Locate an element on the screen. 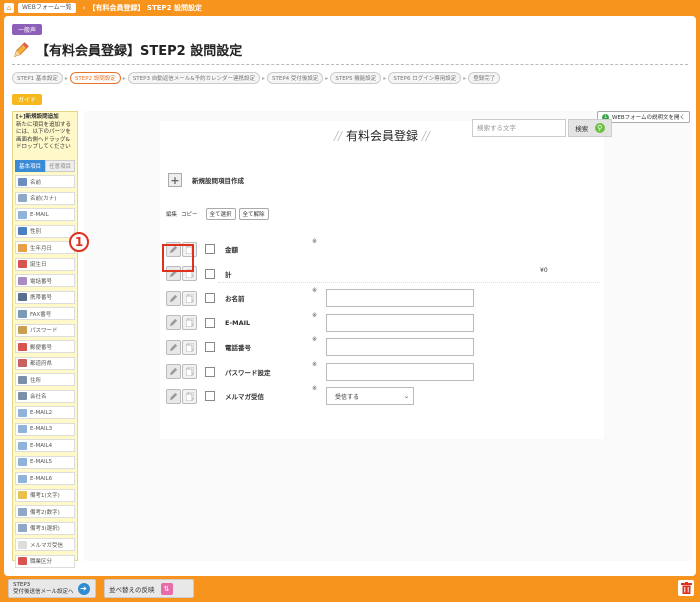  house-icon is located at coordinates (22, 379).